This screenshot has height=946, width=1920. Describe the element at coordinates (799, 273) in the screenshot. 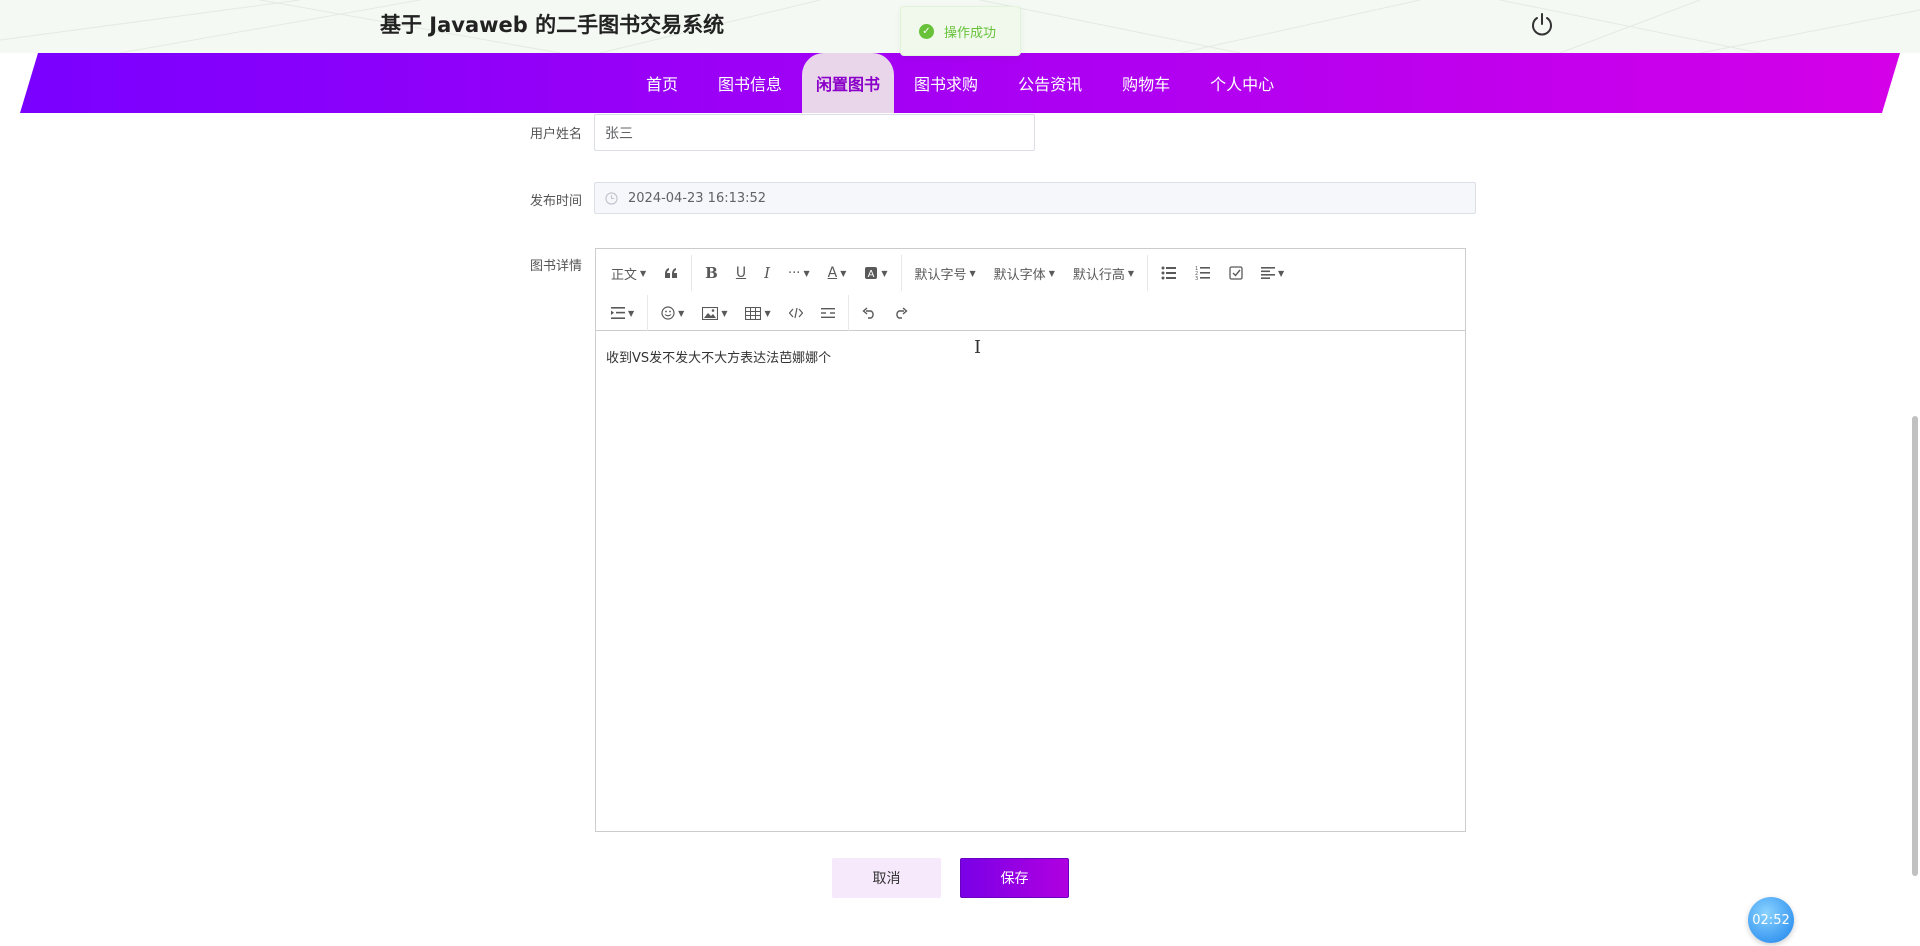

I see `more-style-dropdown: ··· ▼` at that location.